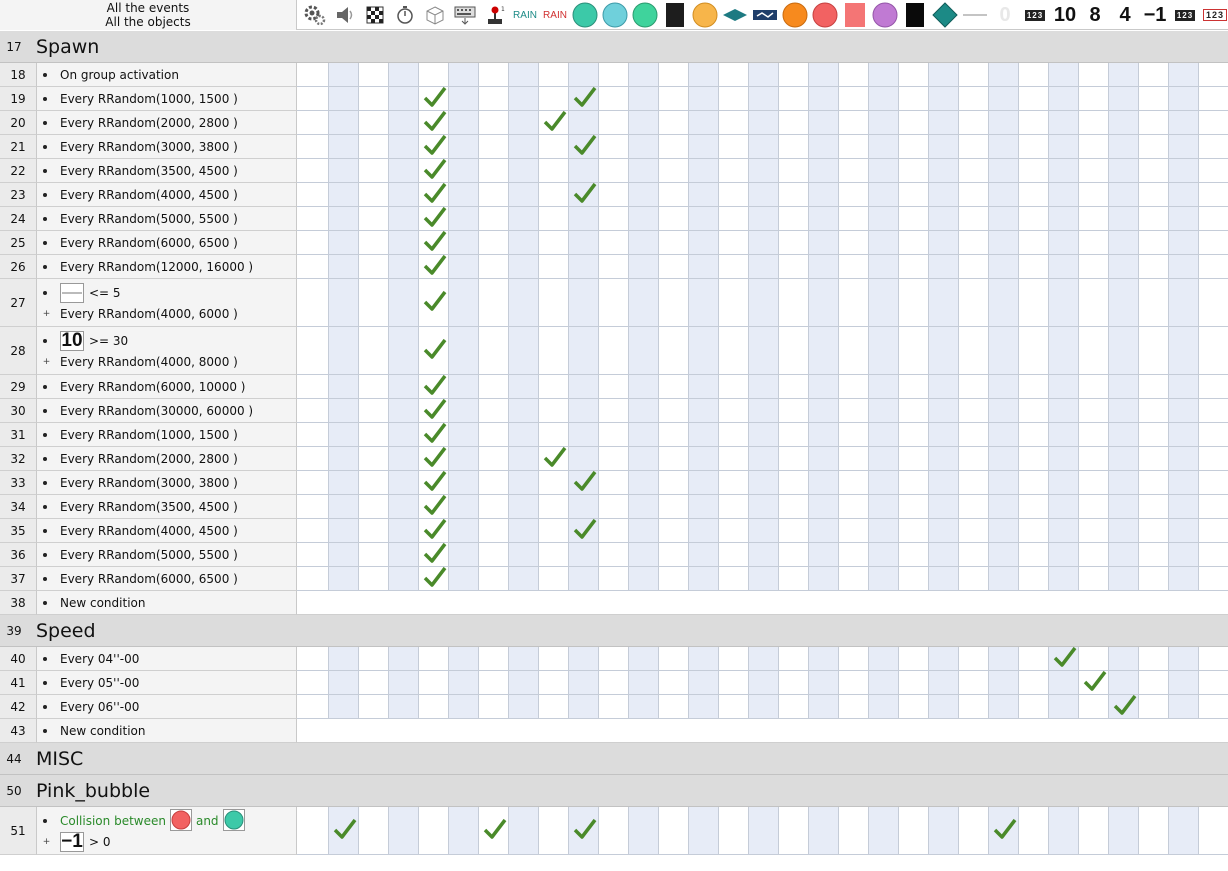  What do you see at coordinates (945, 15) in the screenshot?
I see `teal-diamond-icon` at bounding box center [945, 15].